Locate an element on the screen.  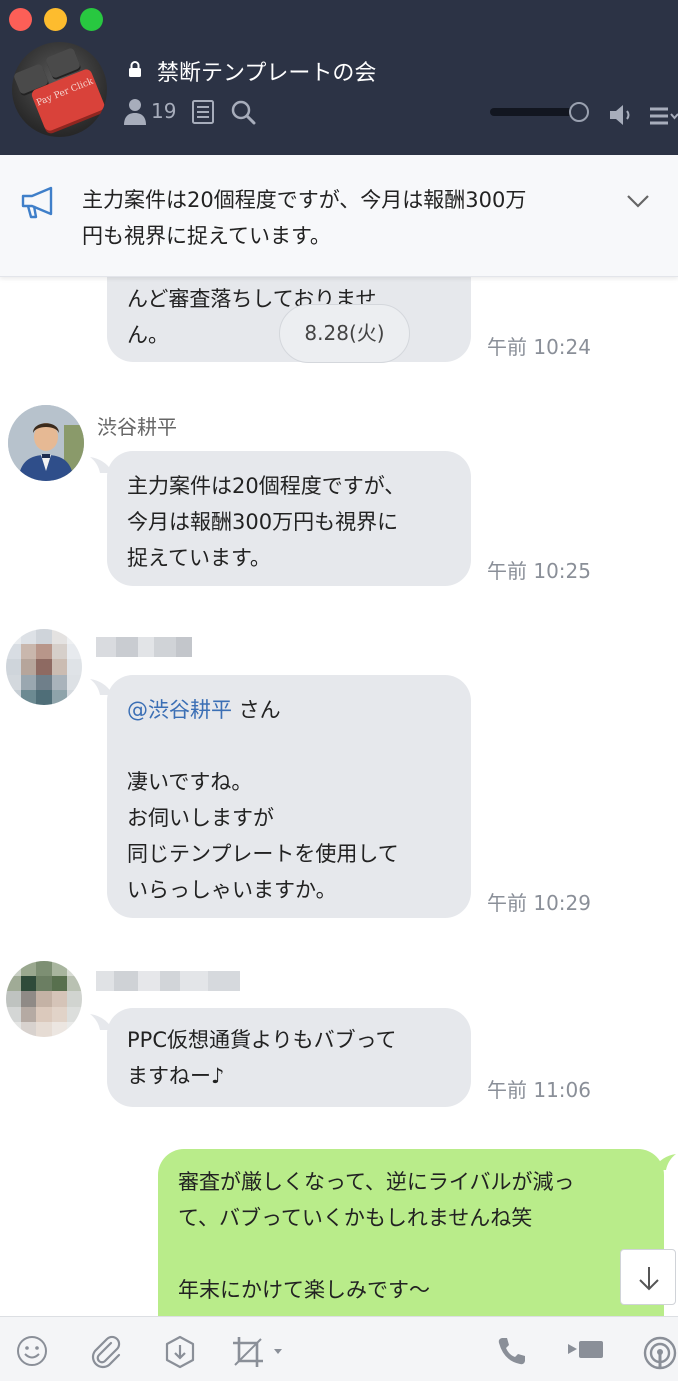
menu-icon is located at coordinates (663, 116).